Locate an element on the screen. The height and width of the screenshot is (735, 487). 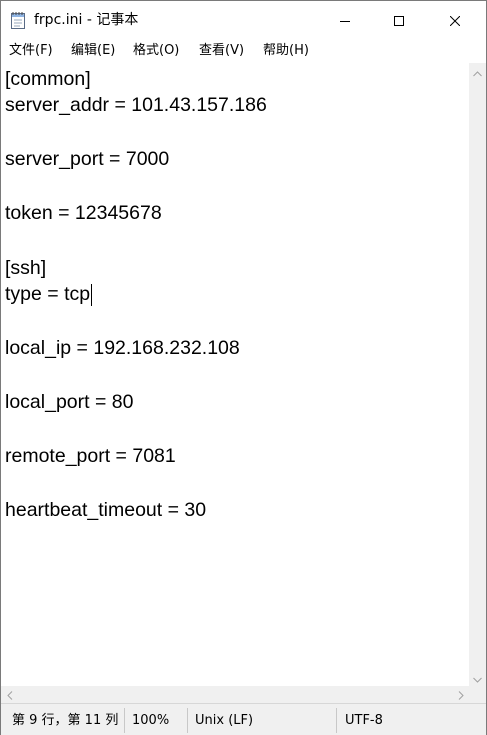
status-bar: 第 9 行，第 11 列 100% Unix (LF) UTF-8 is located at coordinates (243, 719).